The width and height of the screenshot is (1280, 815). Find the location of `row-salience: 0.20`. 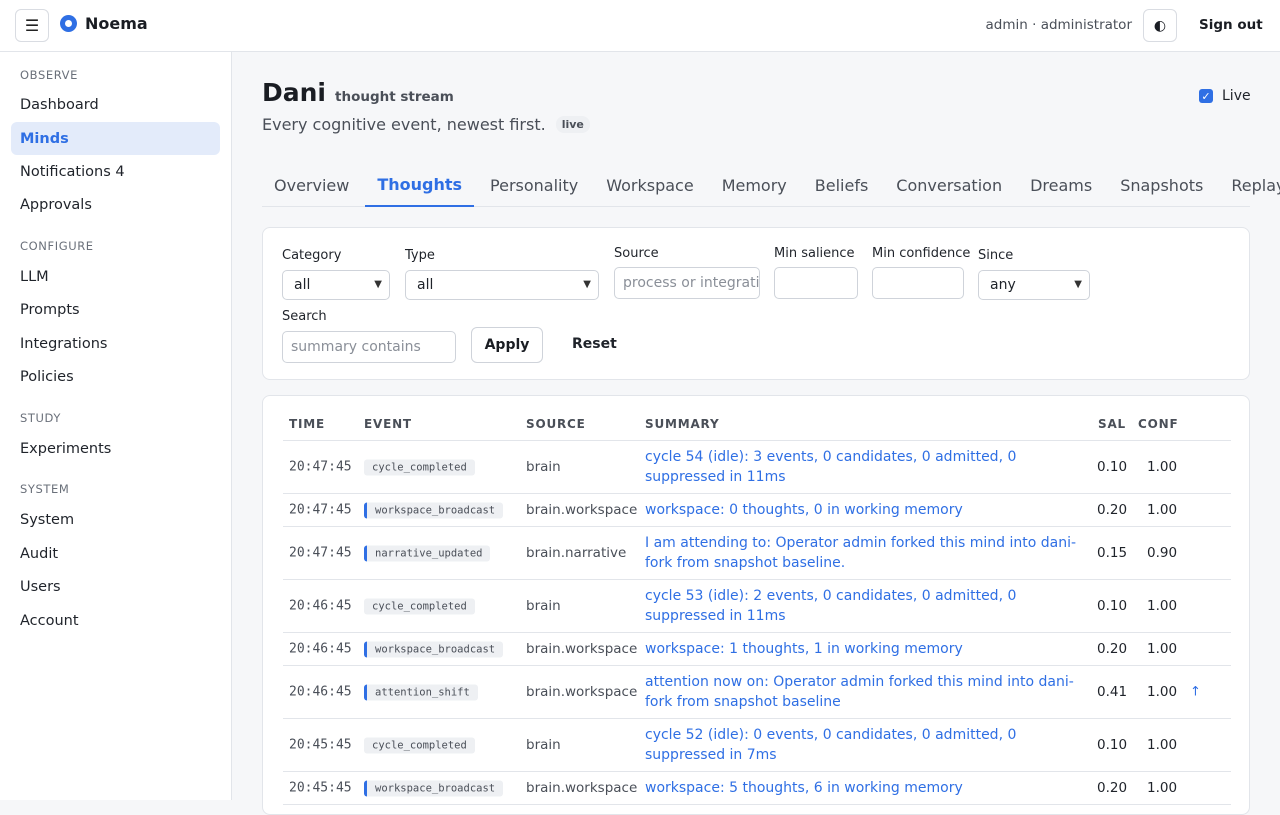

row-salience: 0.20 is located at coordinates (1112, 510).